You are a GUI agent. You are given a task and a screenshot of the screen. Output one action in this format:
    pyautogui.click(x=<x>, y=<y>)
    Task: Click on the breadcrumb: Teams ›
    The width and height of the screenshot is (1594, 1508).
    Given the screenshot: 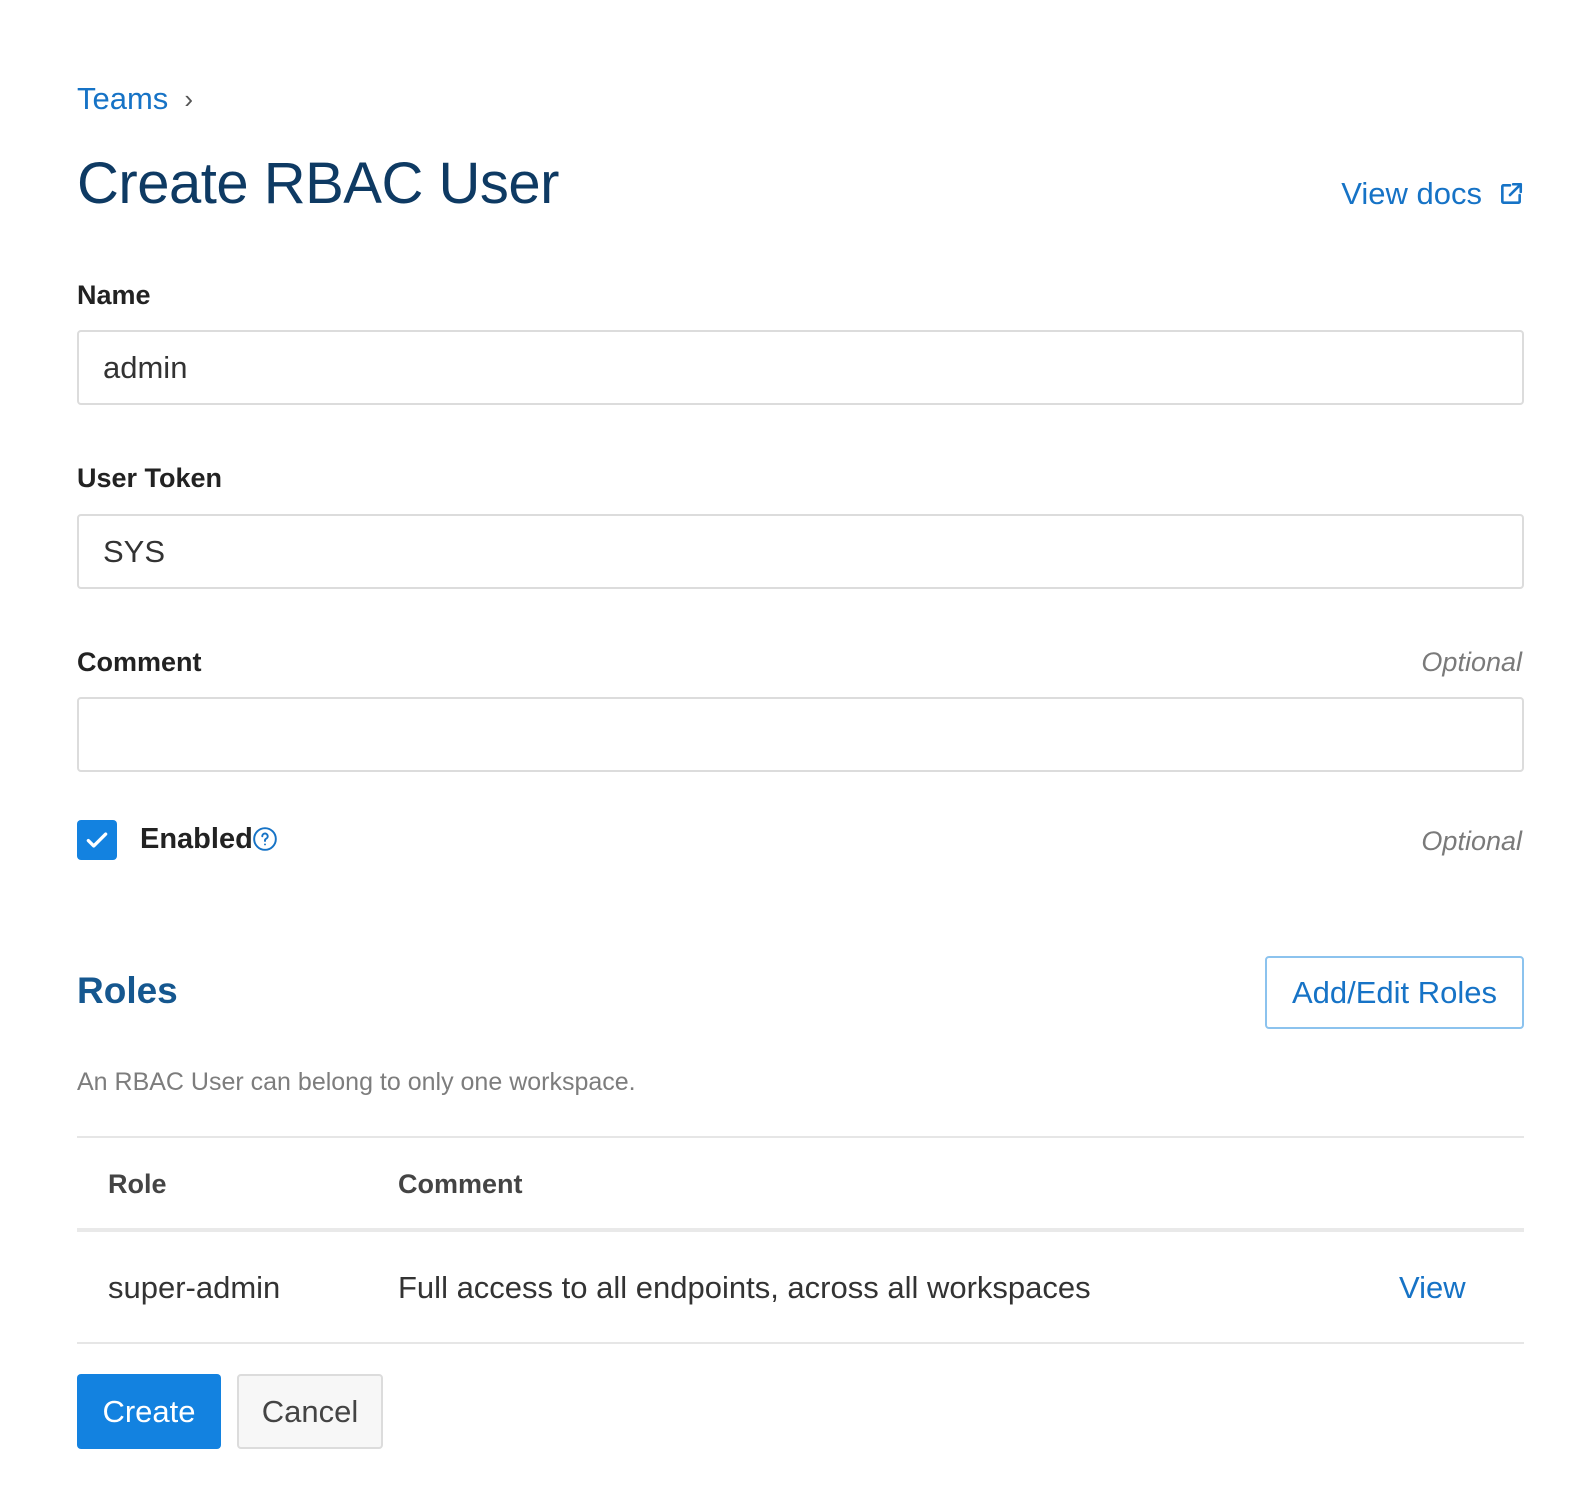 What is the action you would take?
    pyautogui.click(x=135, y=99)
    